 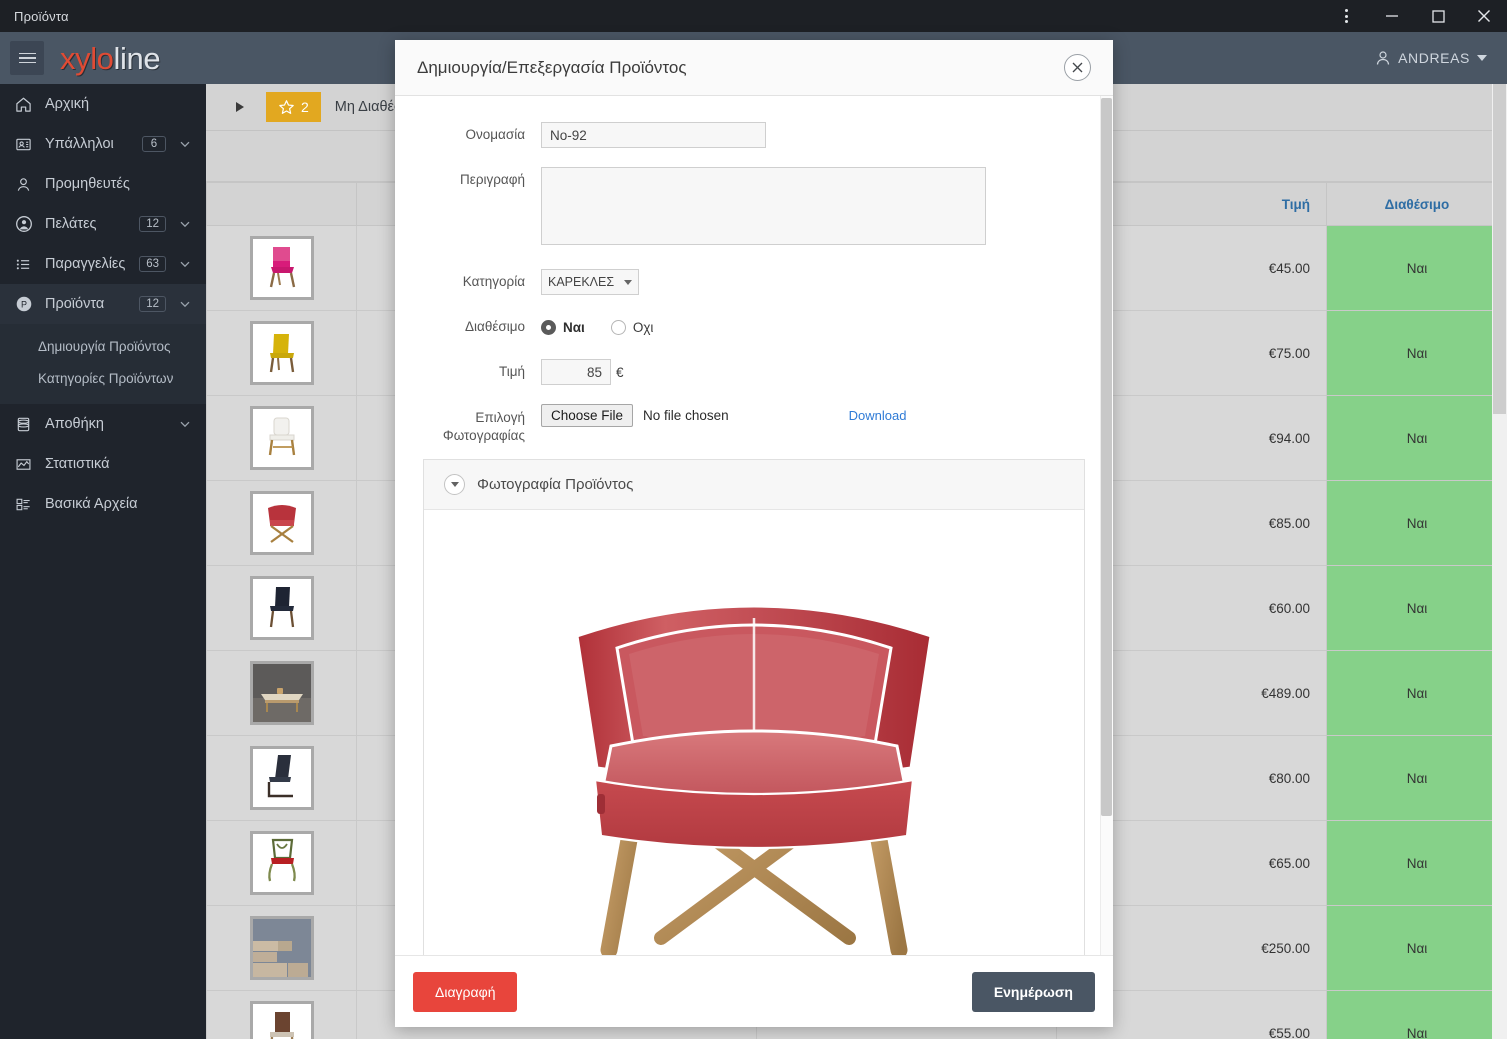 What do you see at coordinates (23, 224) in the screenshot?
I see `user-circle-icon` at bounding box center [23, 224].